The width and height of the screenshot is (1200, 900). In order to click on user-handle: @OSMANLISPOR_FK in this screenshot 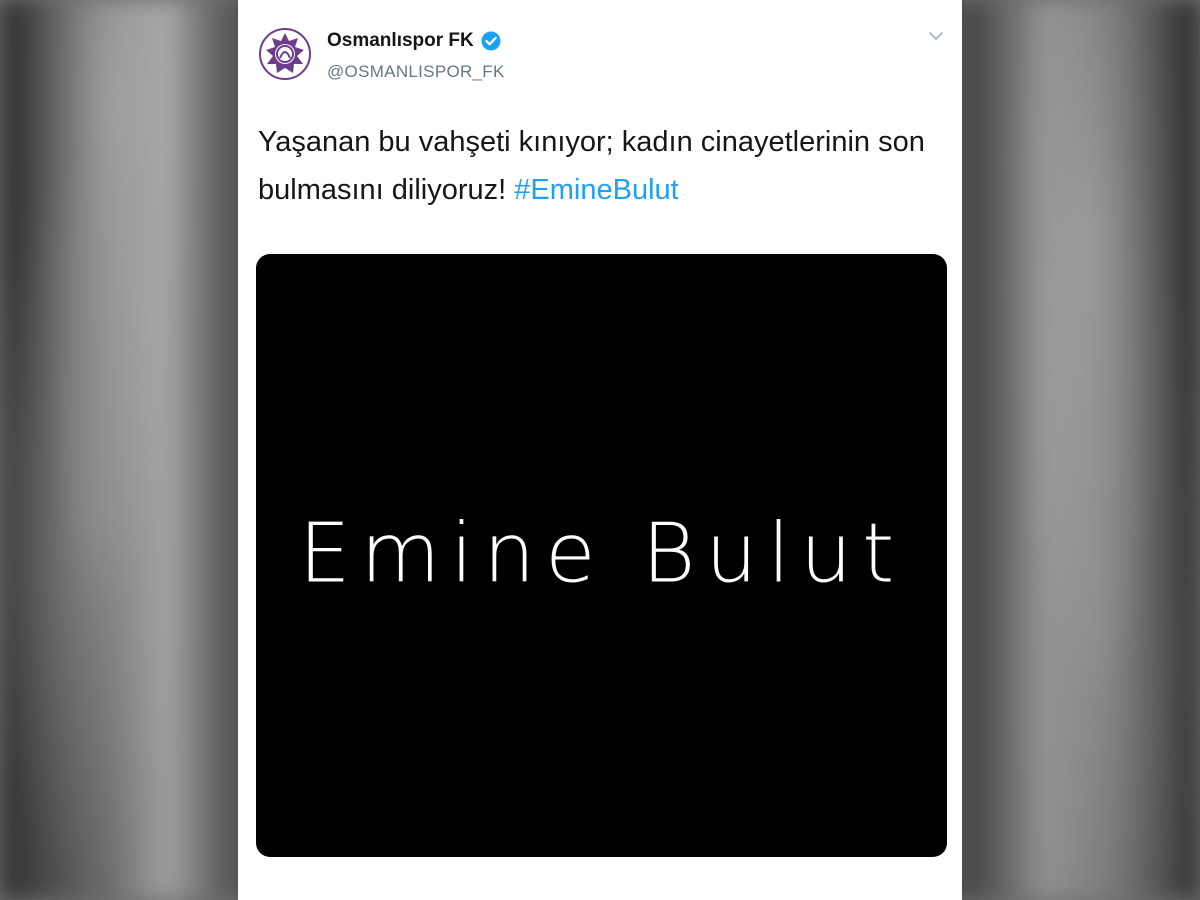, I will do `click(416, 72)`.